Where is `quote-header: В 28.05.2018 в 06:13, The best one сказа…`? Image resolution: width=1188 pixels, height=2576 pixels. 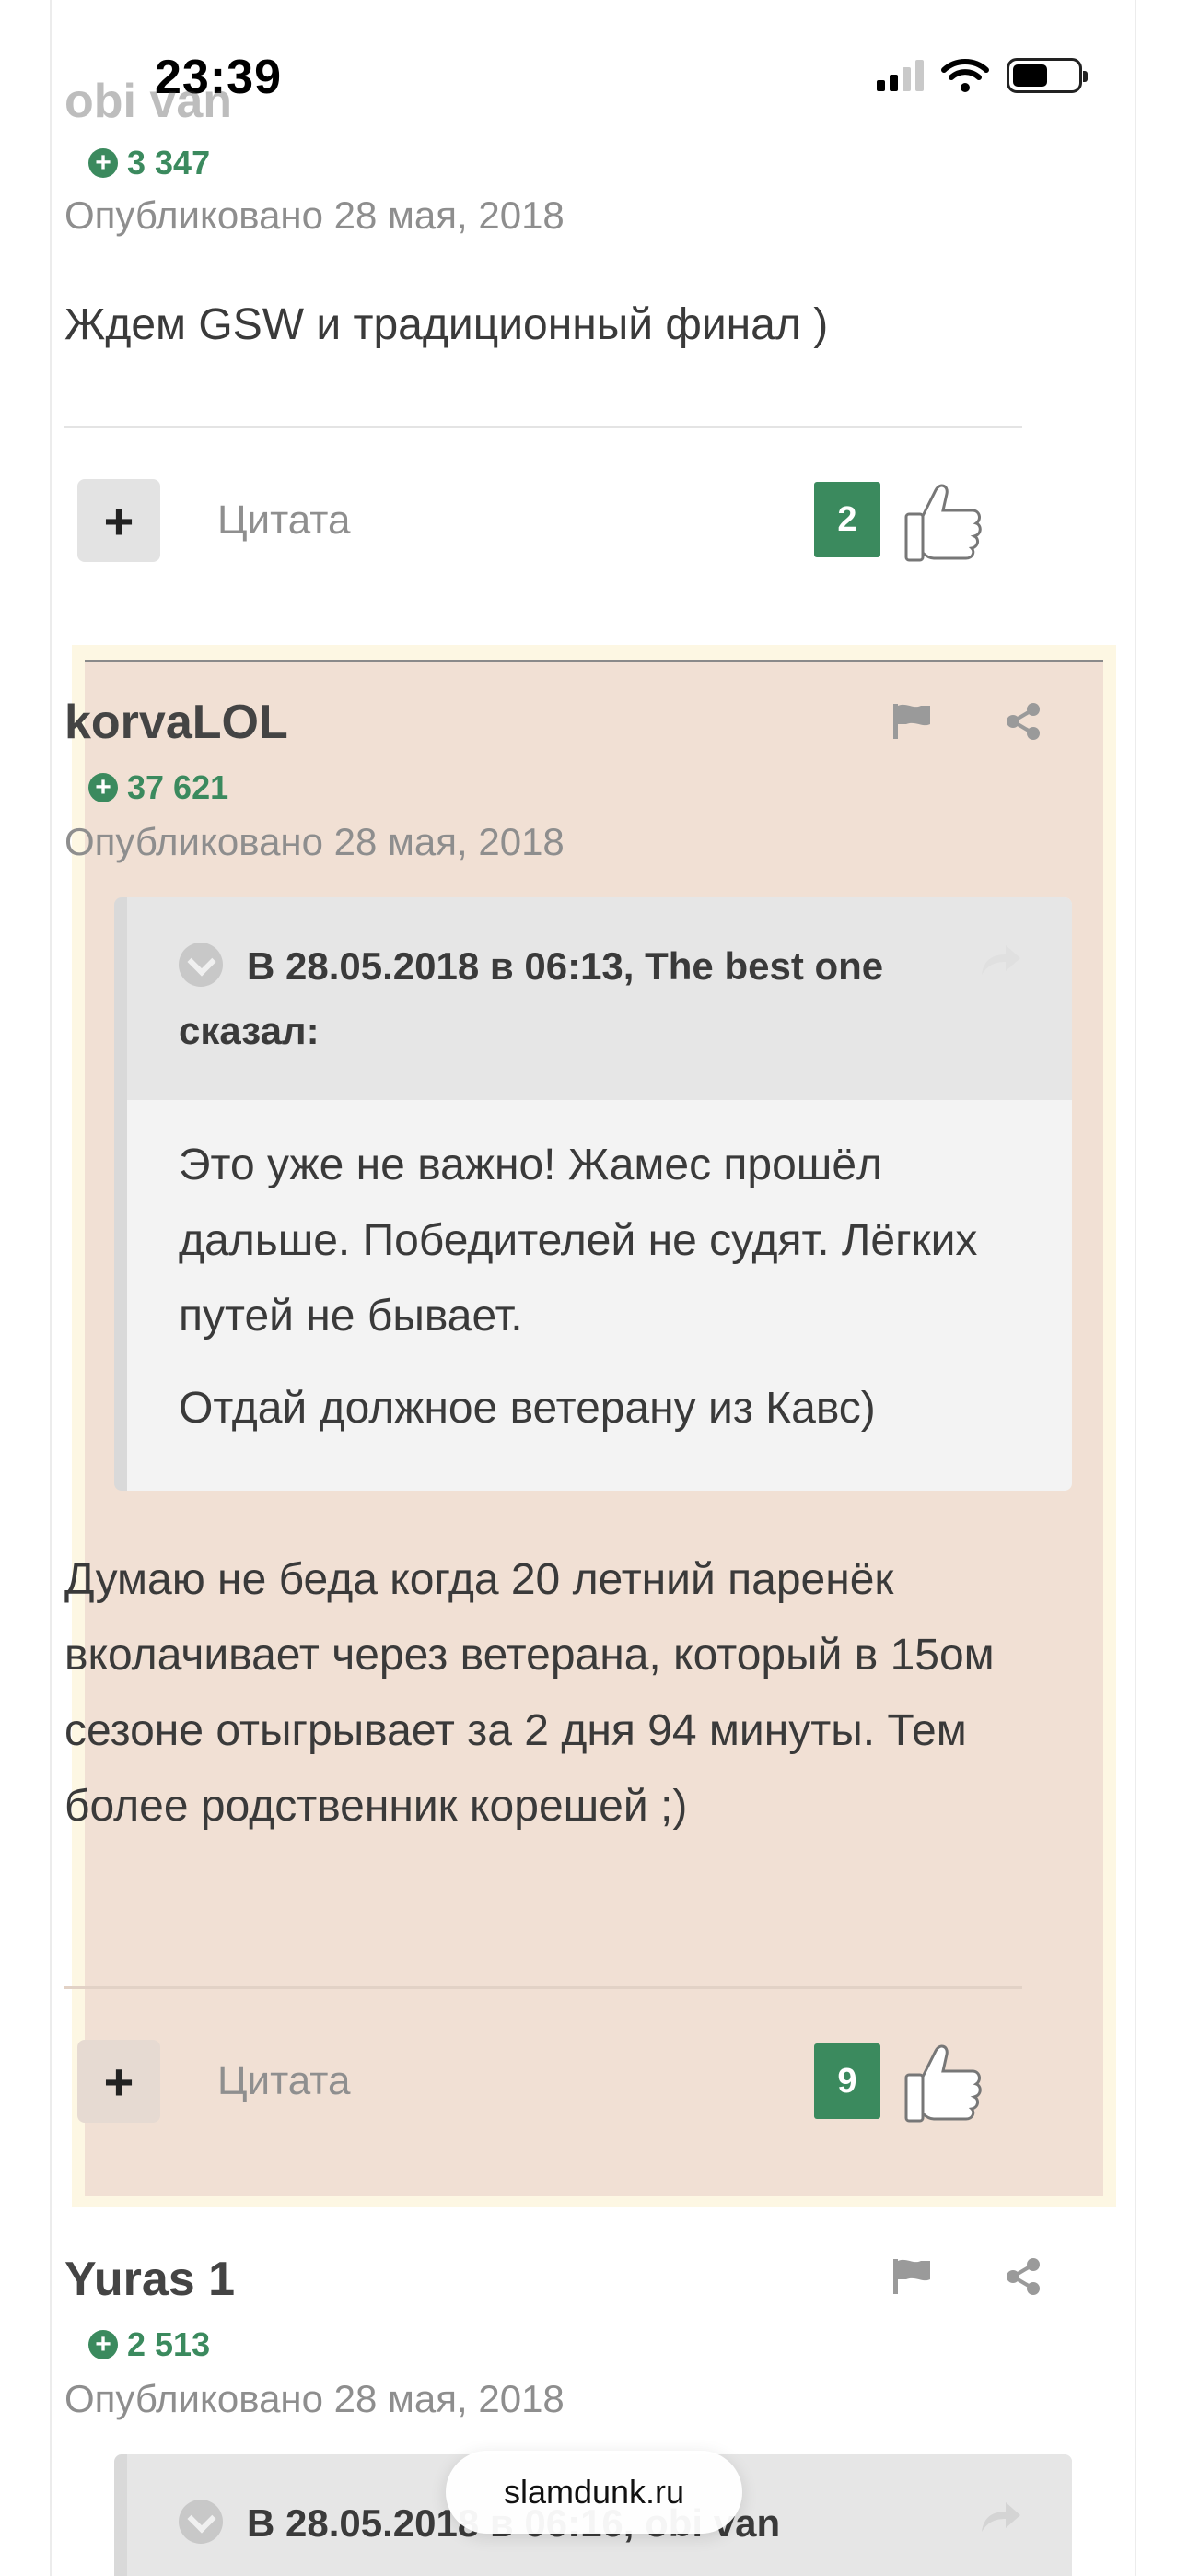 quote-header: В 28.05.2018 в 06:13, The best one сказа… is located at coordinates (599, 998).